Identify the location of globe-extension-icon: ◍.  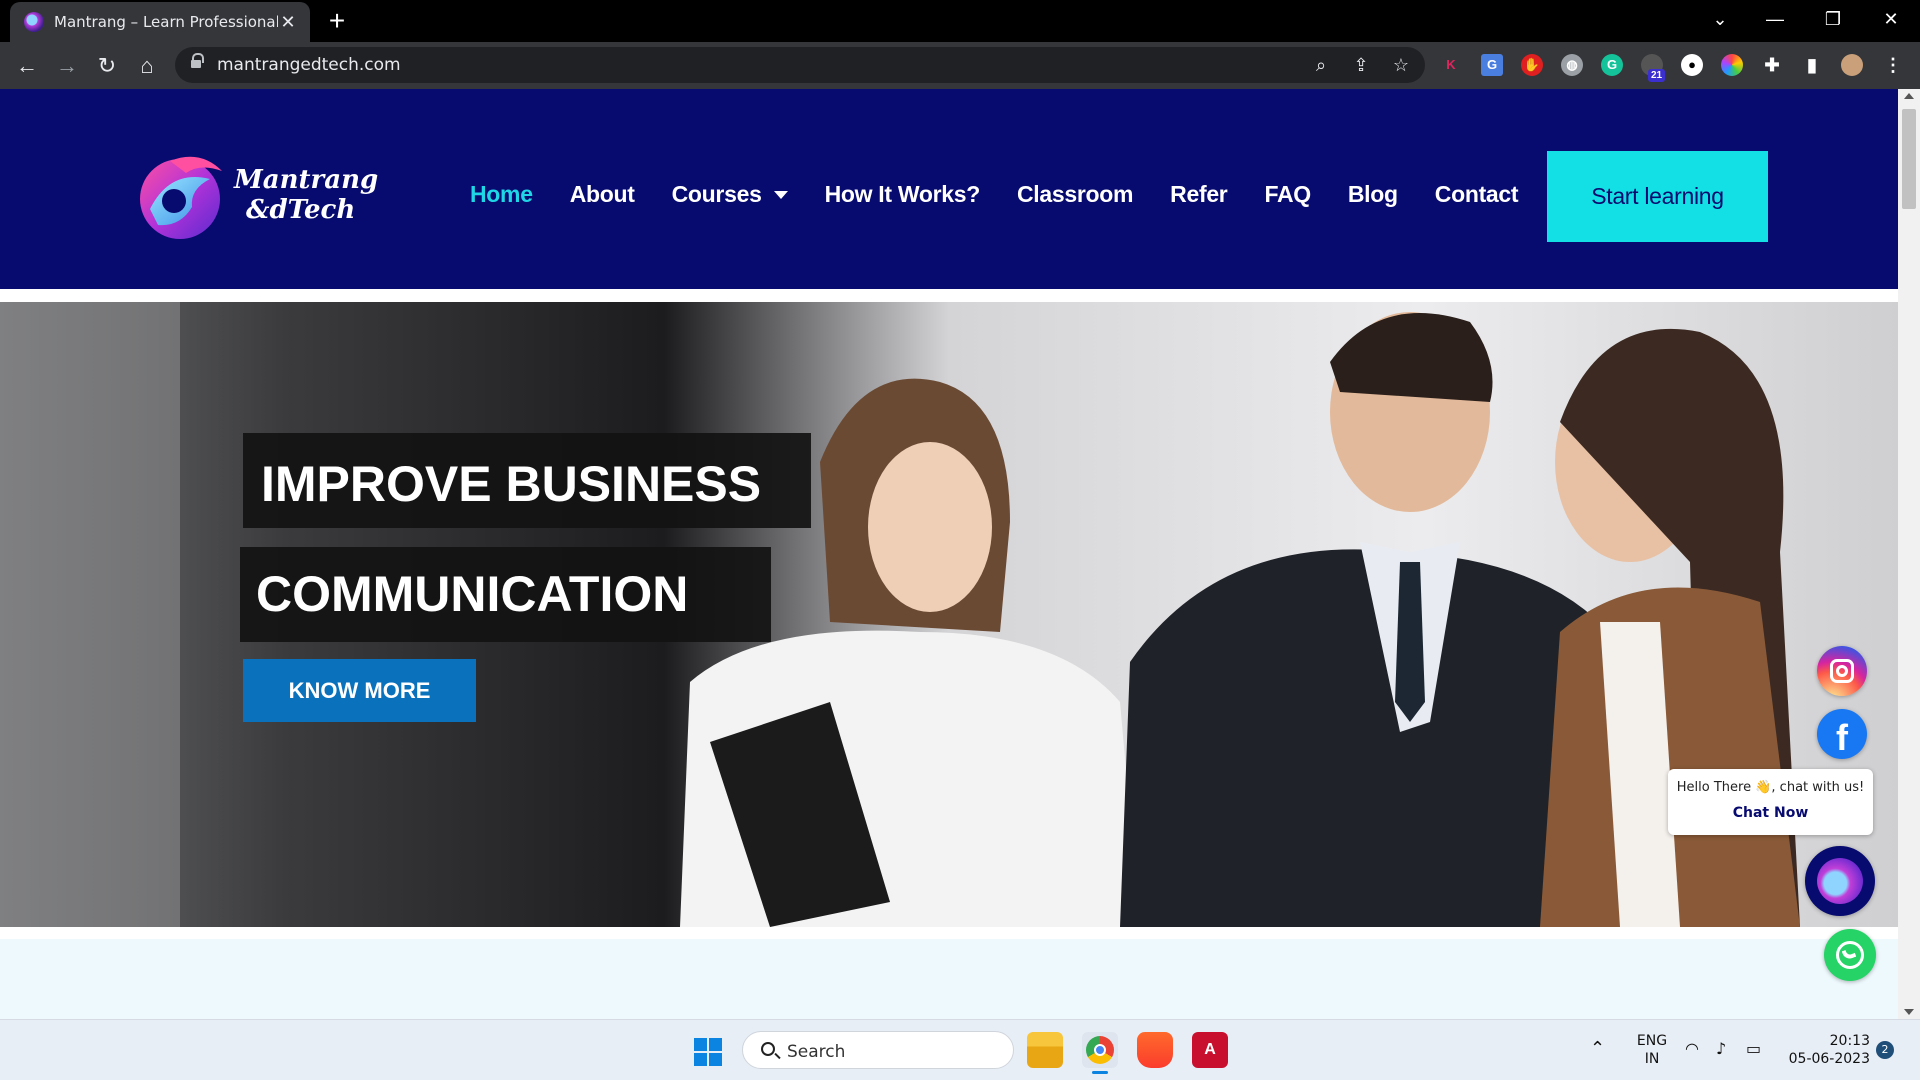
(1572, 65).